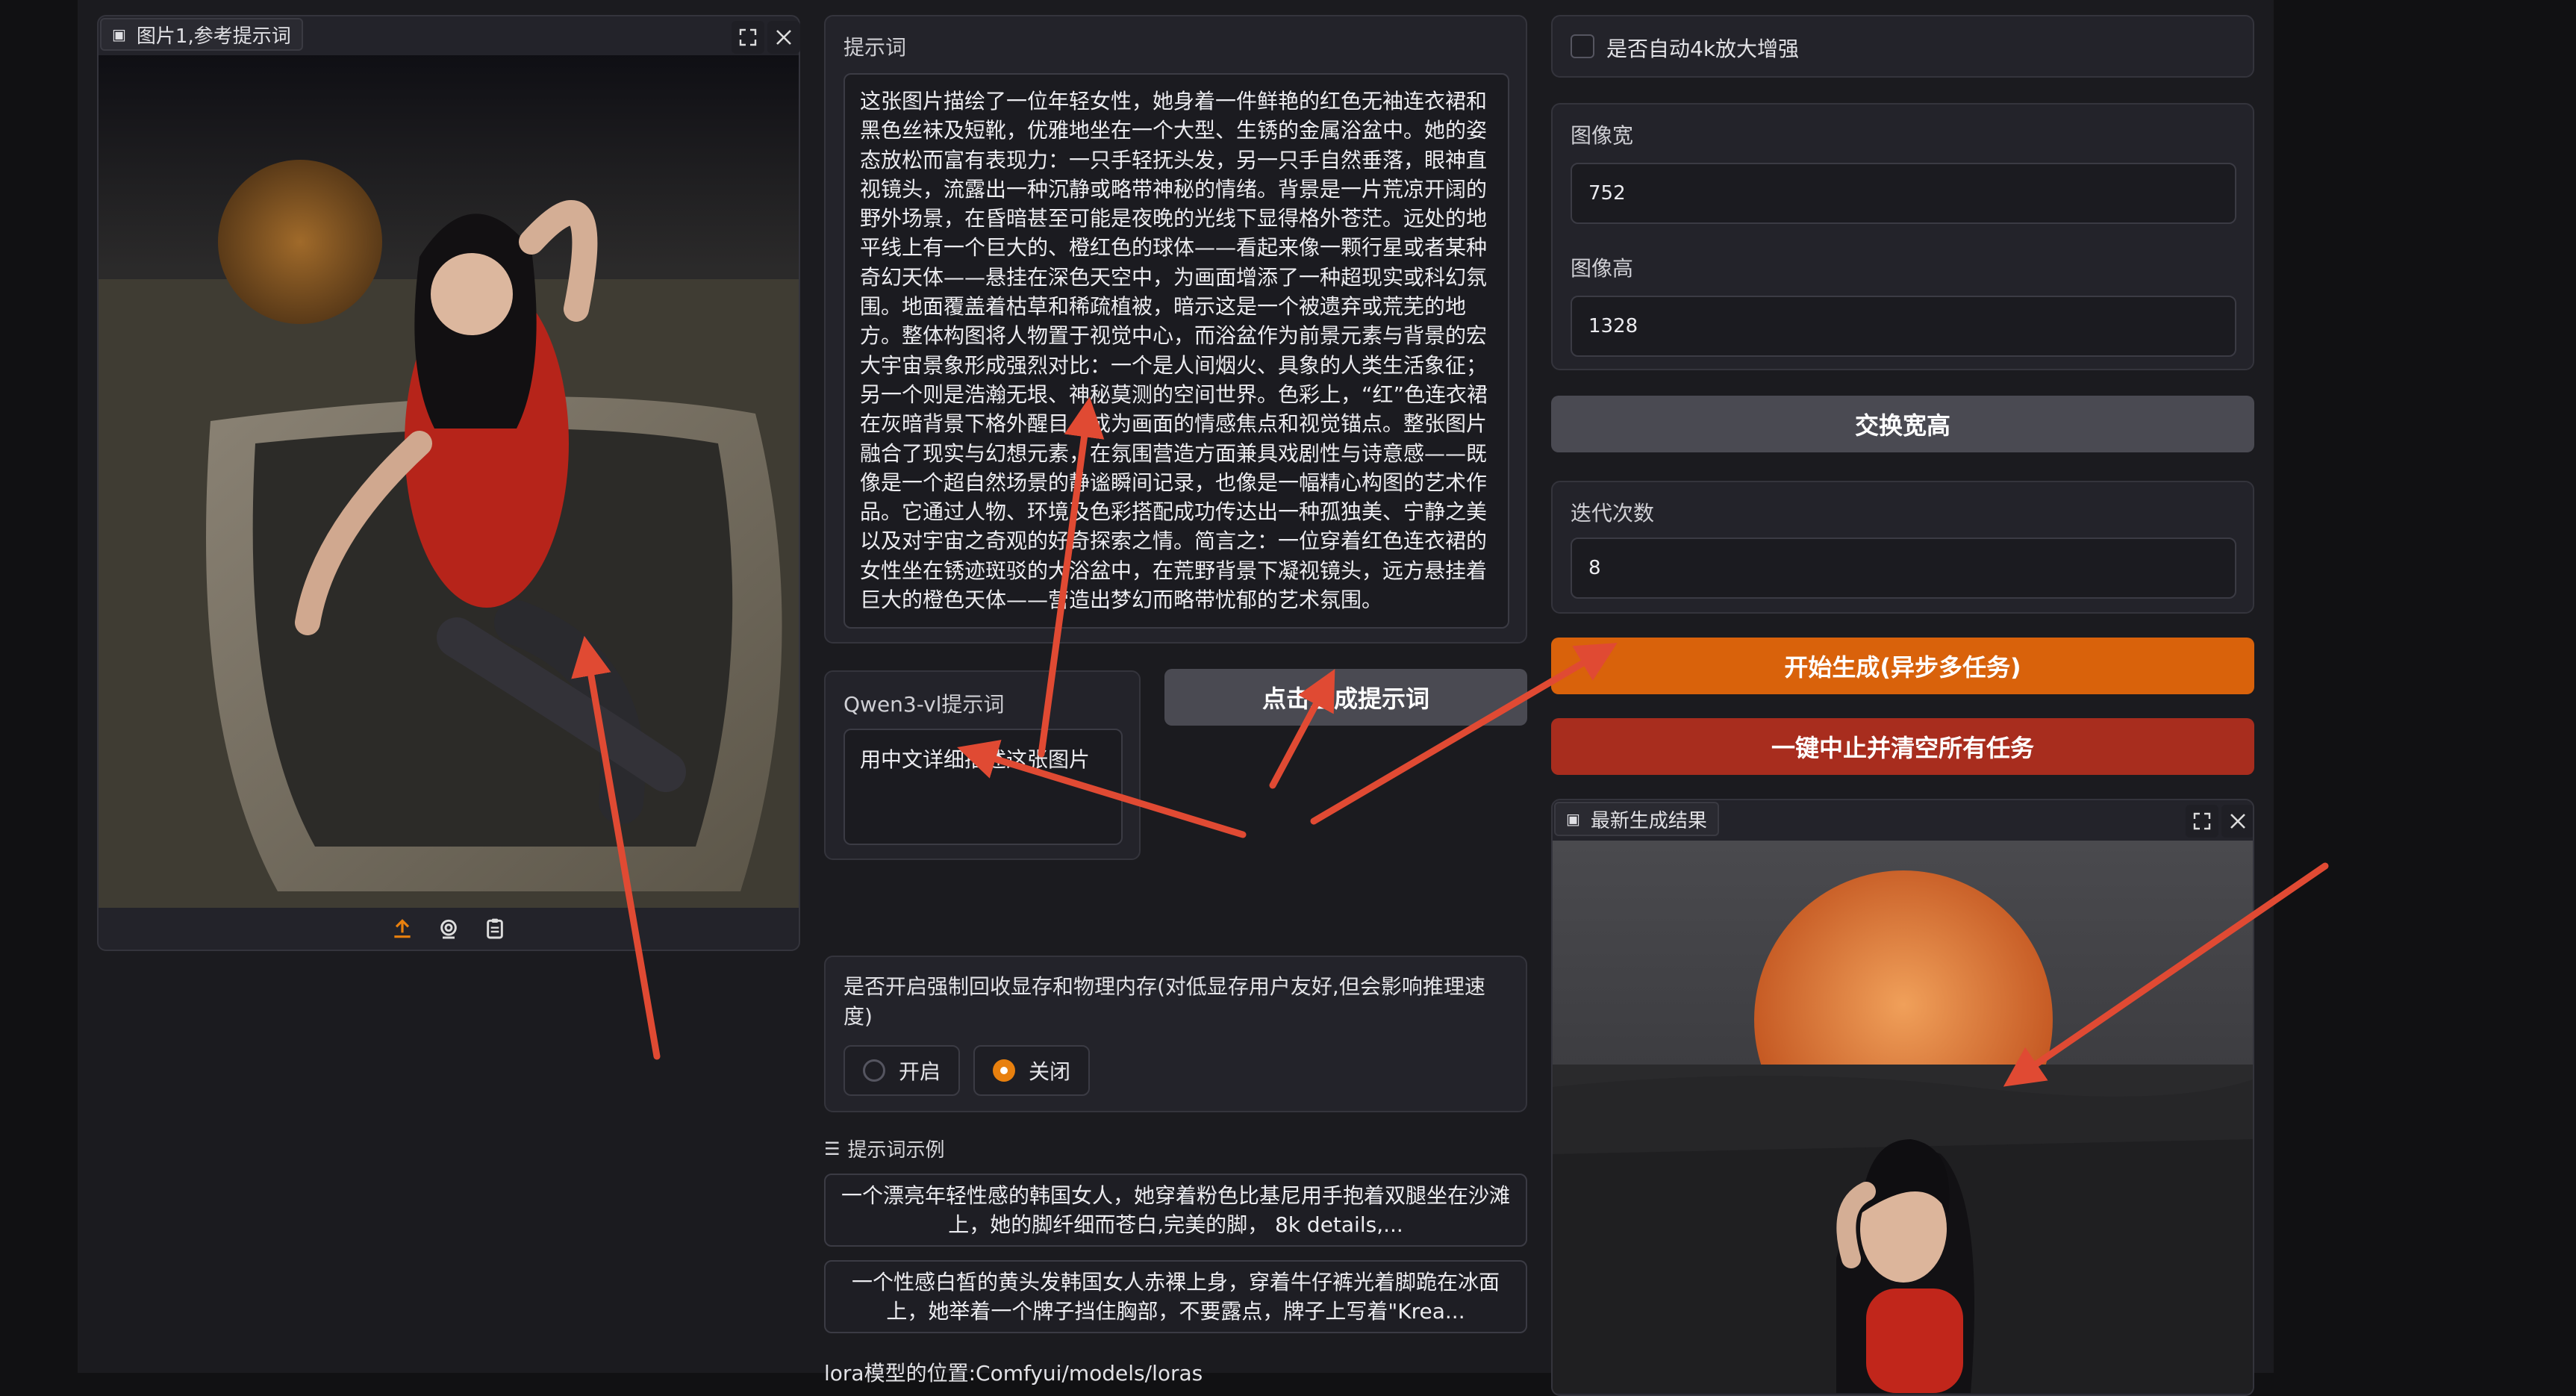 The image size is (2576, 1396). Describe the element at coordinates (1902, 237) in the screenshot. I see `size-panel: 图像宽 752 图像高 1328` at that location.